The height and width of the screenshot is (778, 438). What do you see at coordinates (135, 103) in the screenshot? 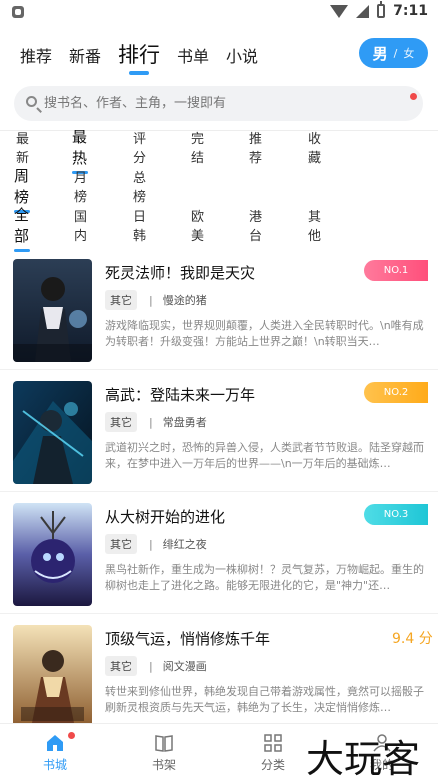
I see `search-input: 搜书名、作者、主角，一搜即有` at bounding box center [135, 103].